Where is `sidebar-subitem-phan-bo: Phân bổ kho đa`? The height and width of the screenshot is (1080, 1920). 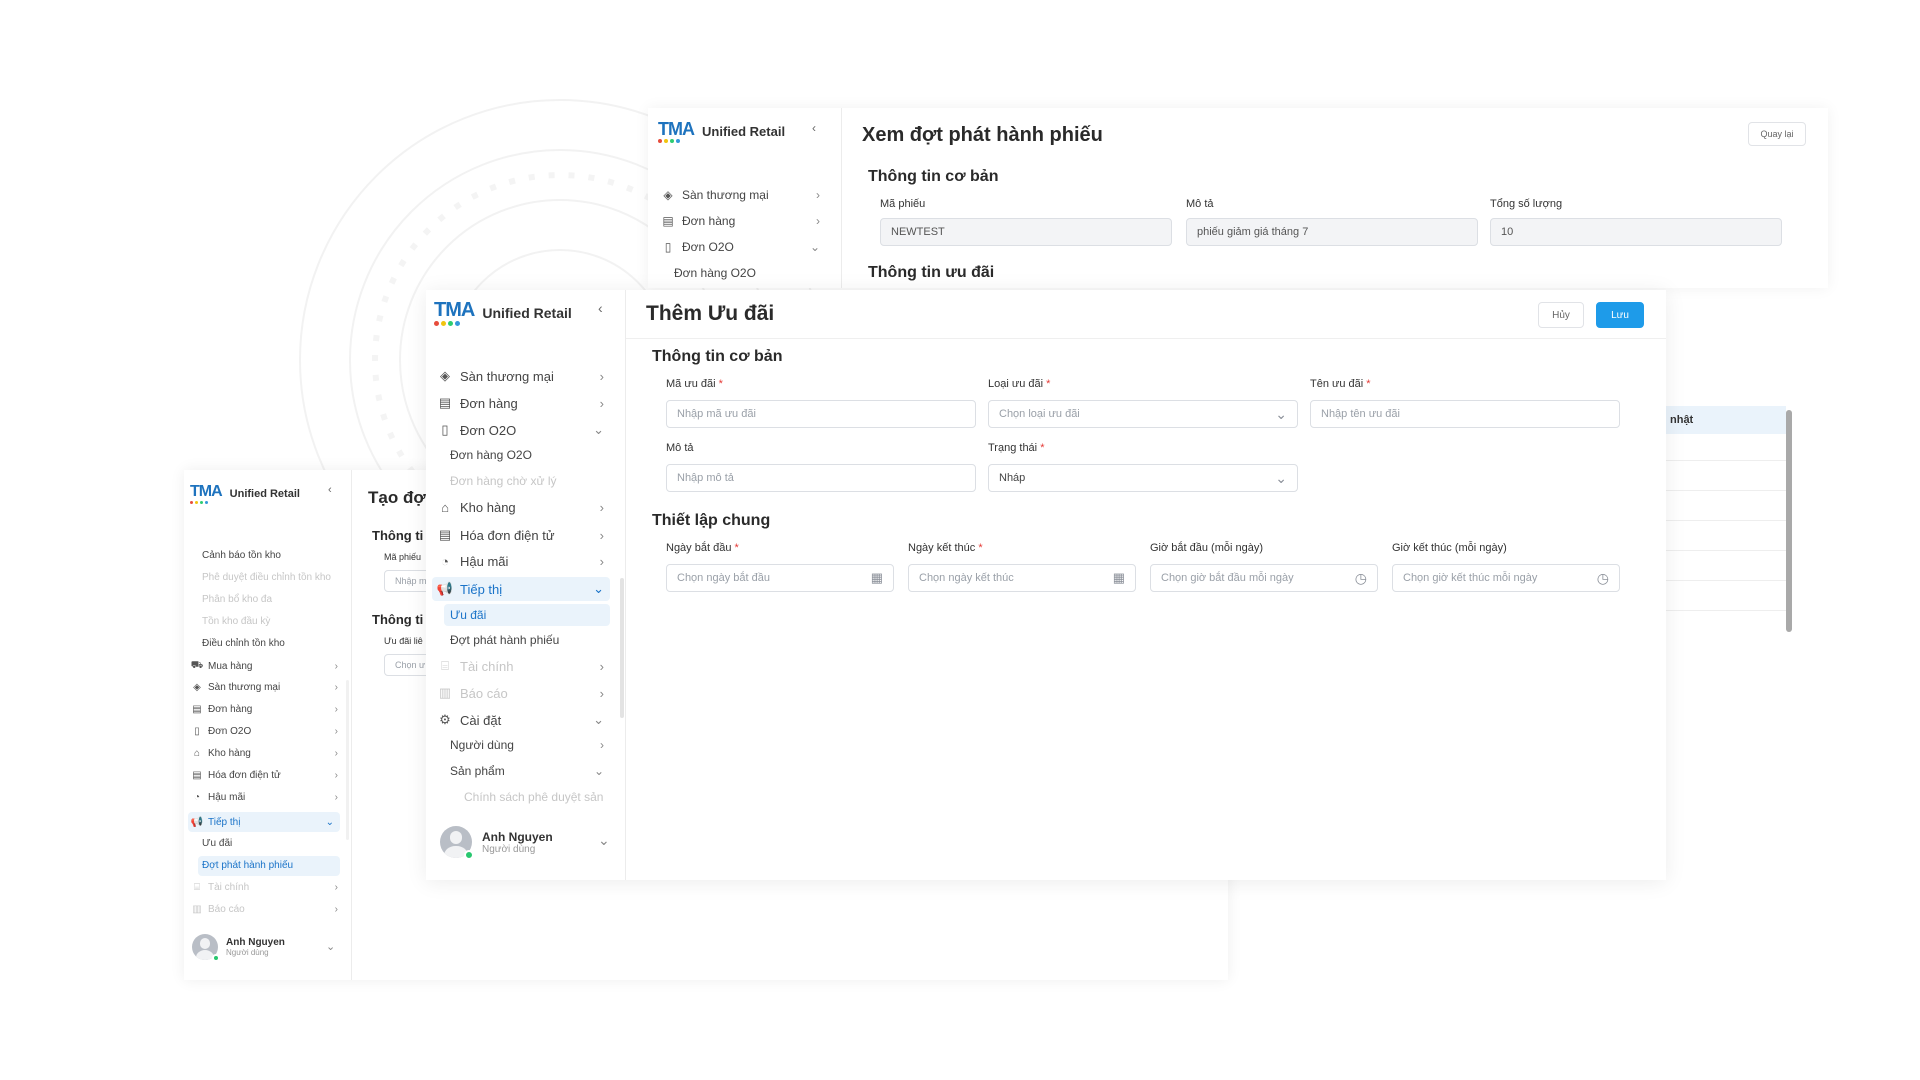
sidebar-subitem-phan-bo: Phân bổ kho đa is located at coordinates (237, 599).